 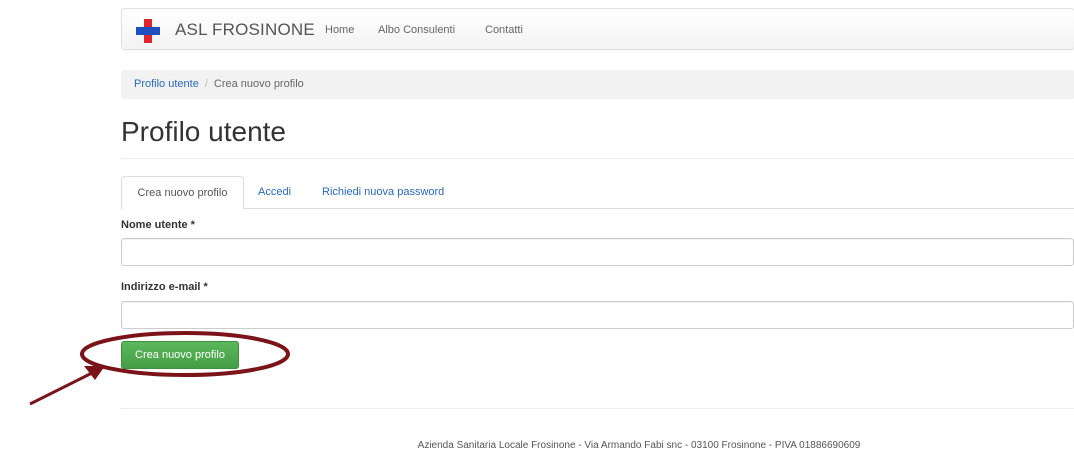 What do you see at coordinates (274, 192) in the screenshot?
I see `tab-accedi: Accedi` at bounding box center [274, 192].